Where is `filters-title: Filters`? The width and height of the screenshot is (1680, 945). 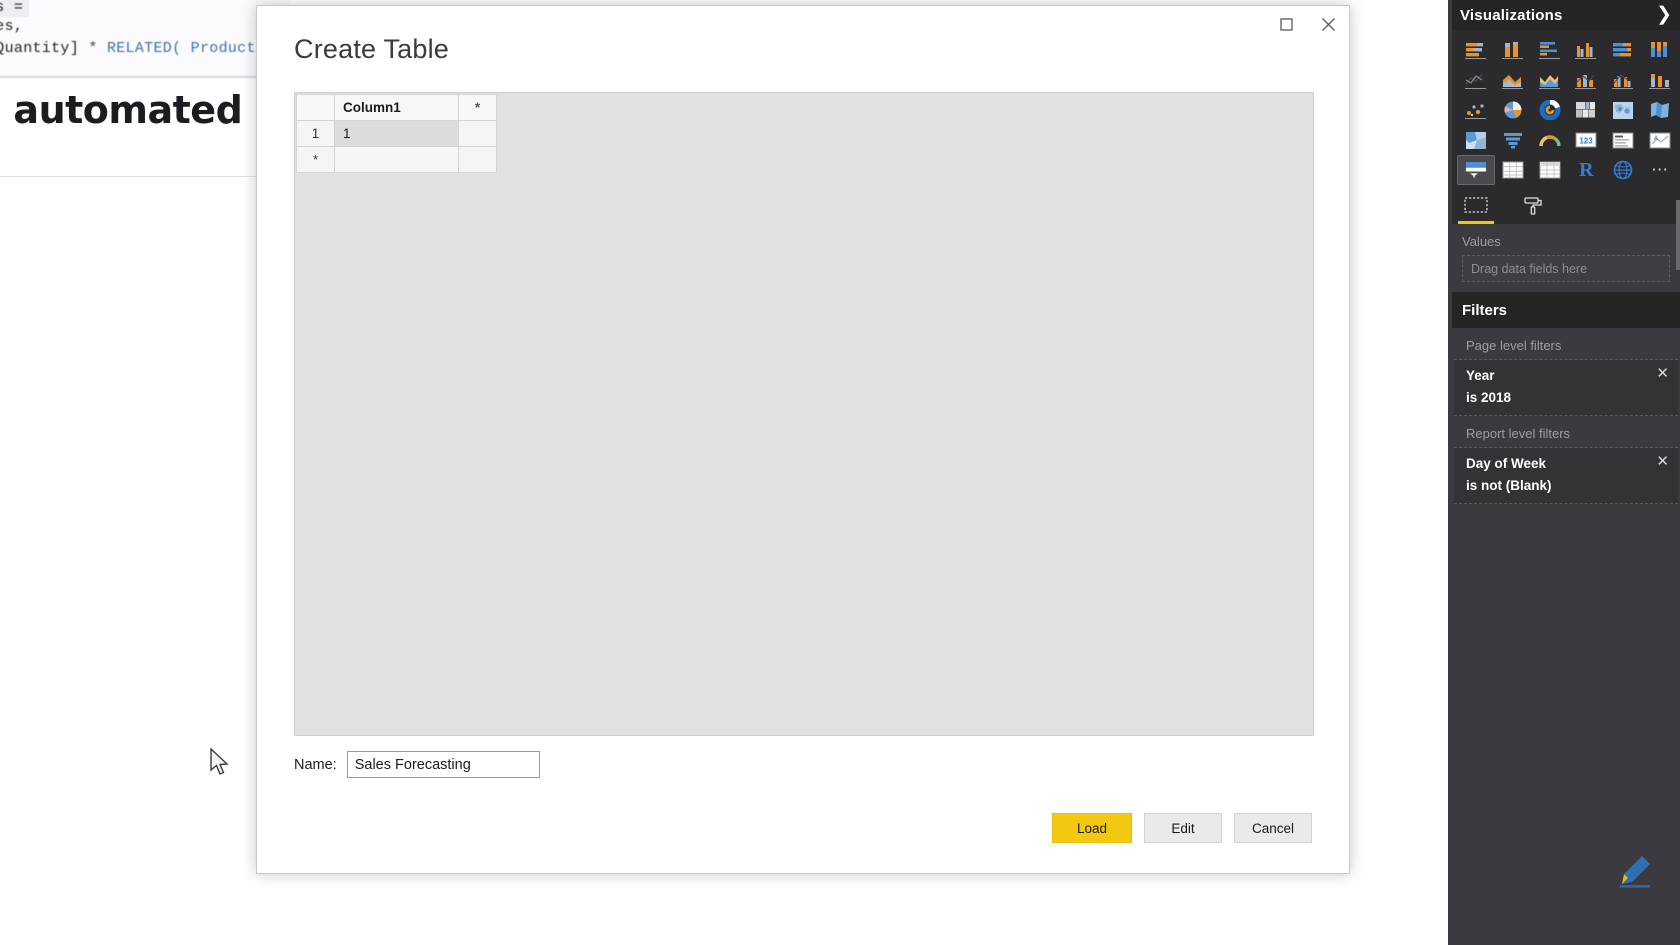 filters-title: Filters is located at coordinates (1485, 310).